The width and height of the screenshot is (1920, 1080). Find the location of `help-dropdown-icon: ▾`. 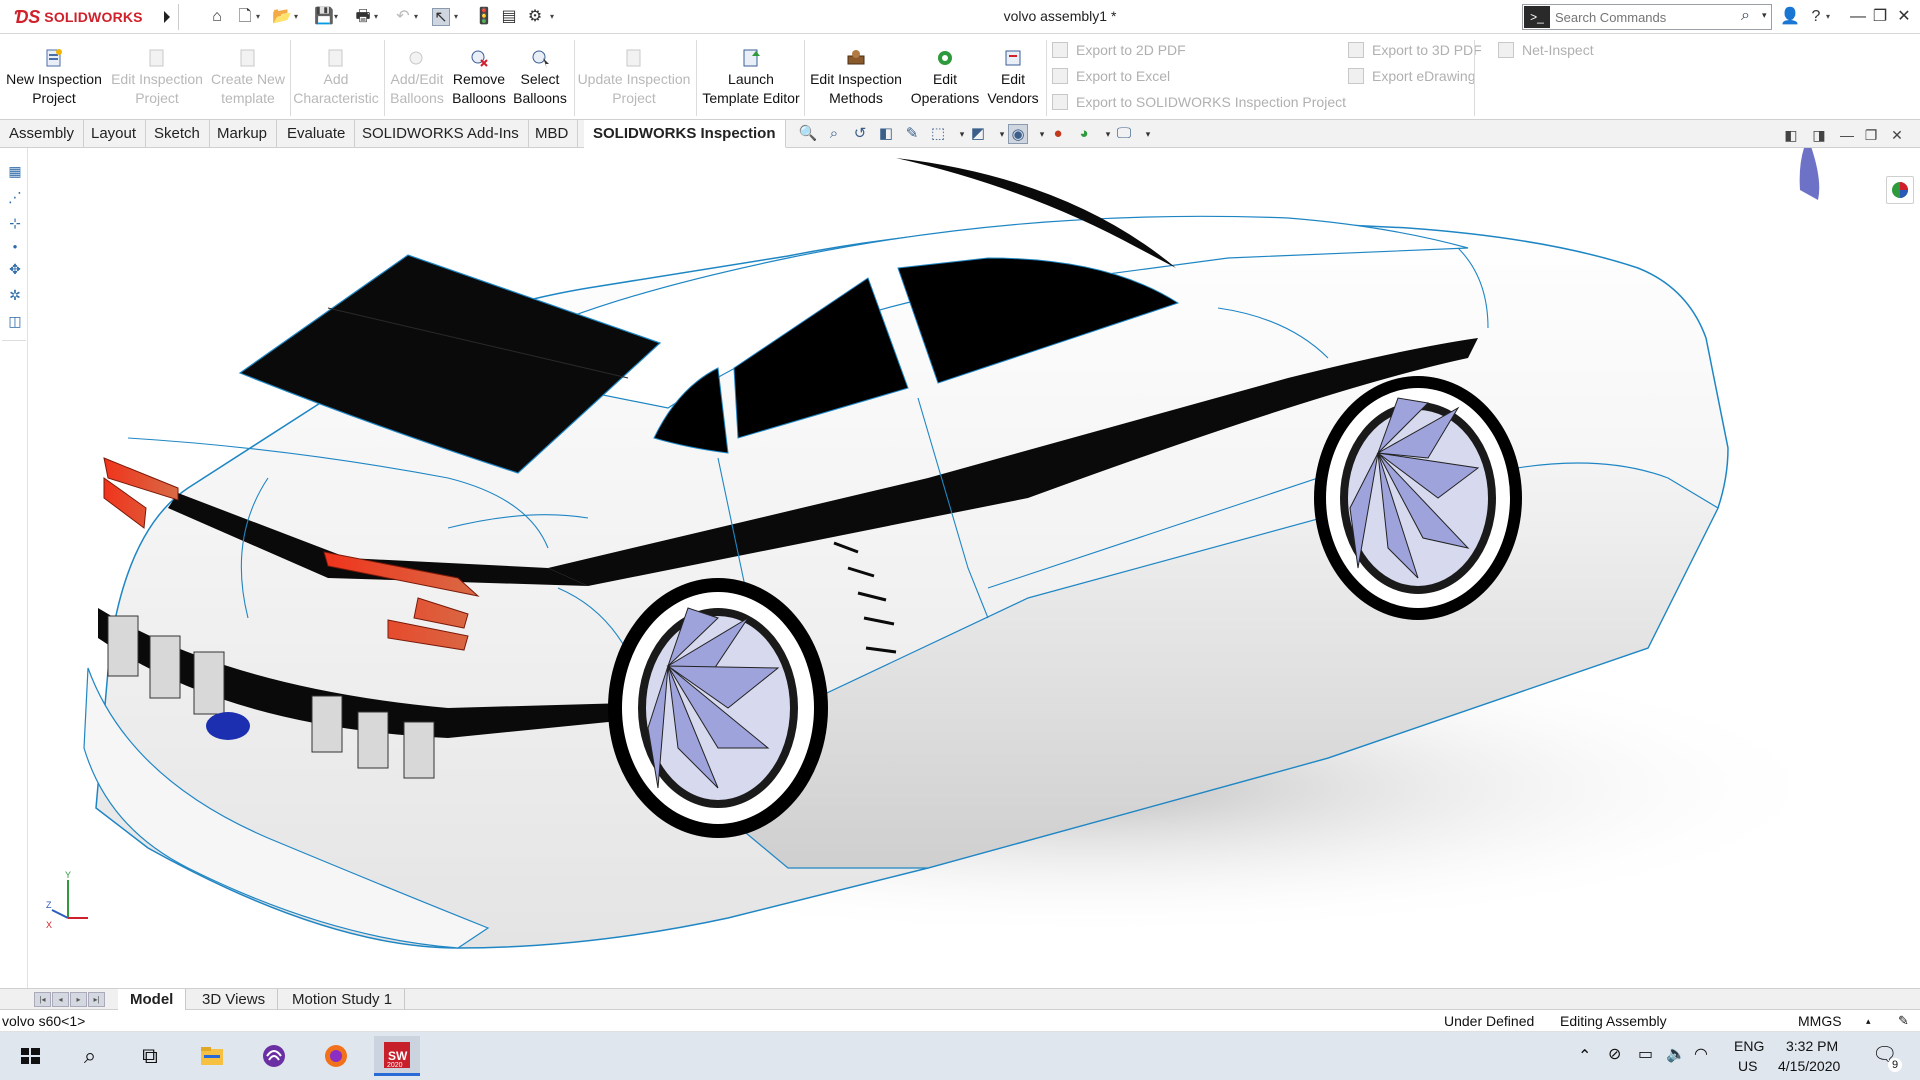

help-dropdown-icon: ▾ is located at coordinates (1830, 17).